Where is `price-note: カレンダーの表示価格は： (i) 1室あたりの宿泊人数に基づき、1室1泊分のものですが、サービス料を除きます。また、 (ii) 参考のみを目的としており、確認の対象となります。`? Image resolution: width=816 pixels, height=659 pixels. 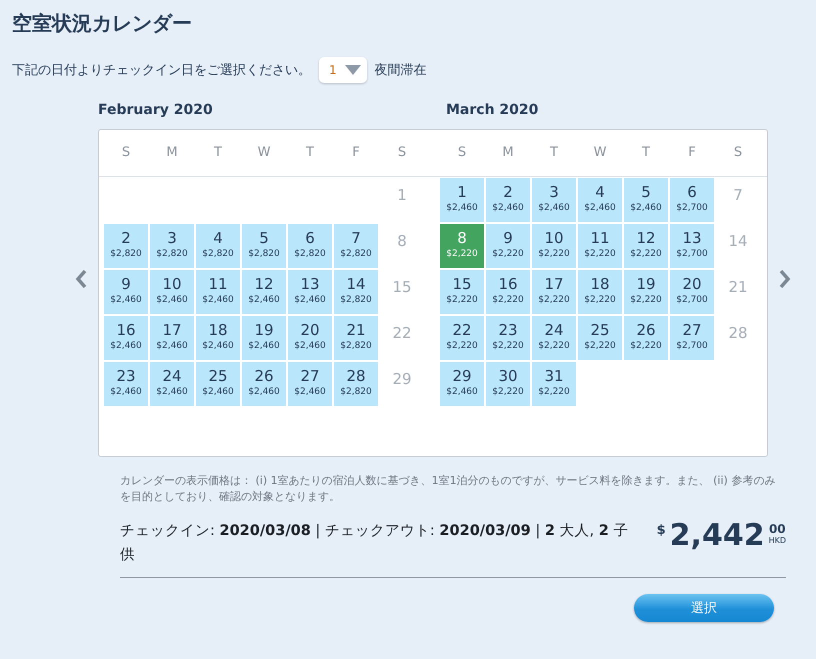
price-note: カレンダーの表示価格は： (i) 1室あたりの宿泊人数に基づき、1室1泊分のものですが、サービス料を除きます。また、 (ii) 参考のみを目的としており、確認の対象となります。 is located at coordinates (448, 489).